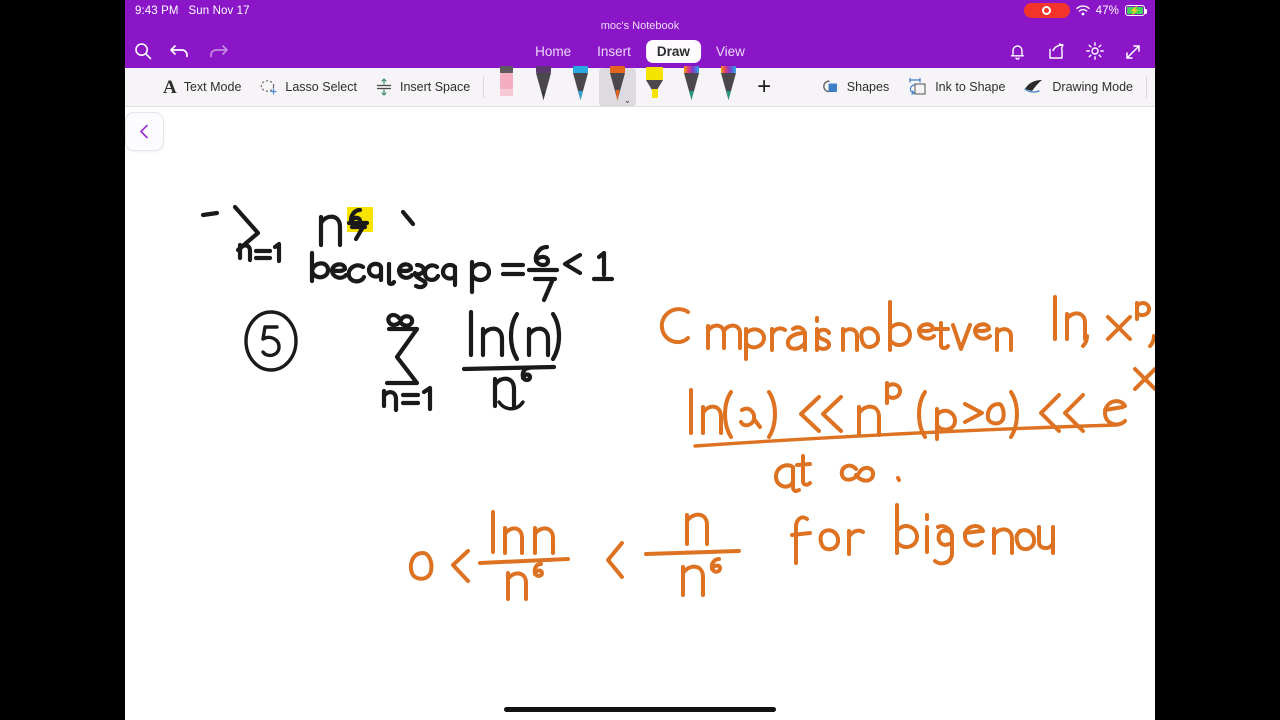  I want to click on status-bar-left: 9:43 PM Sun Nov 17, so click(192, 11).